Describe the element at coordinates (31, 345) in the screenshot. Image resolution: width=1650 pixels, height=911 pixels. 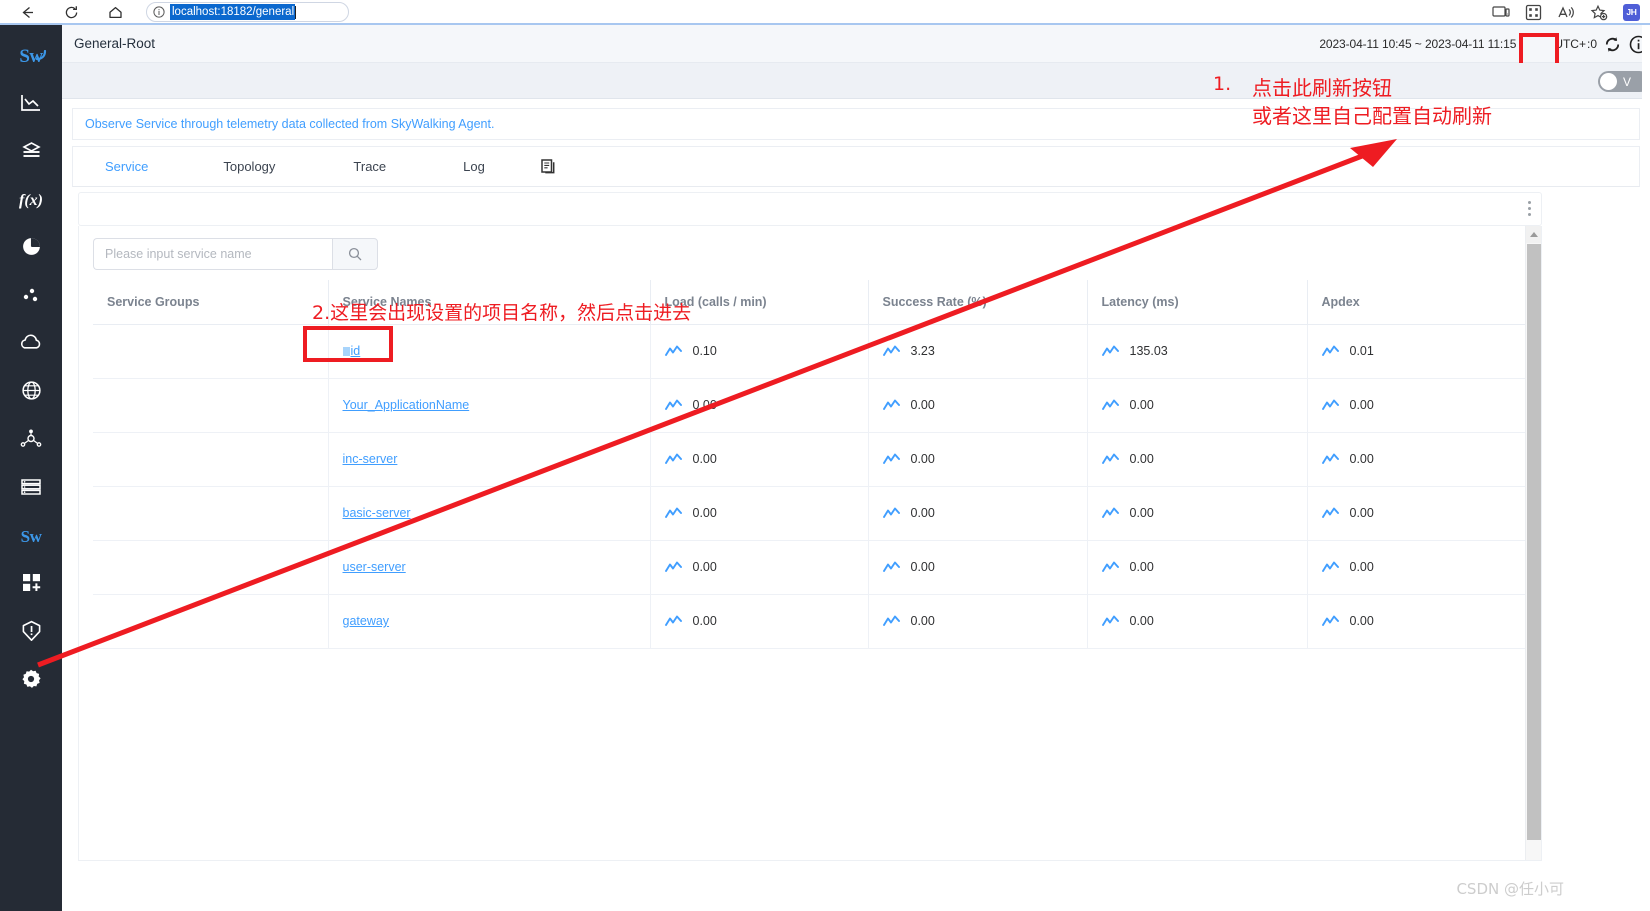
I see `sidebar-item-cloud` at that location.